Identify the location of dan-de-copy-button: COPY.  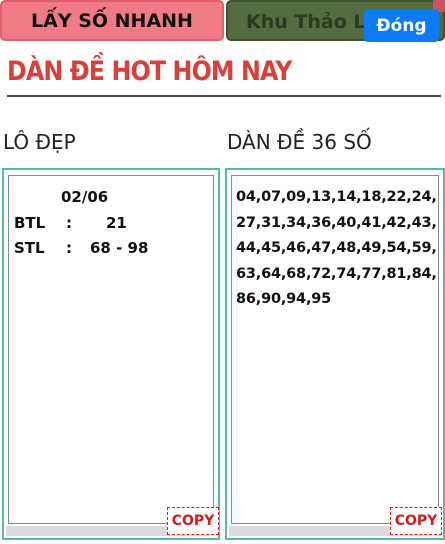
(416, 521).